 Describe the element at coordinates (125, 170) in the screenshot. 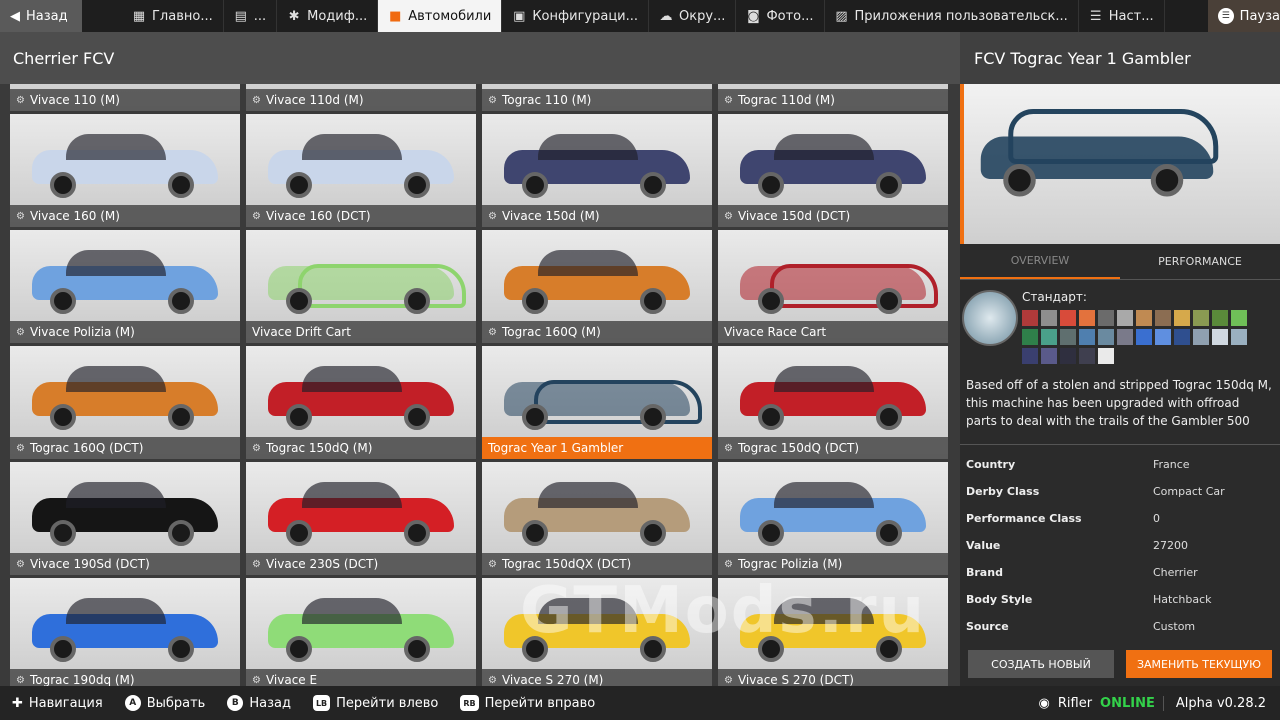

I see `vehicle-card: ⚙ Vivace 160 (M)` at that location.